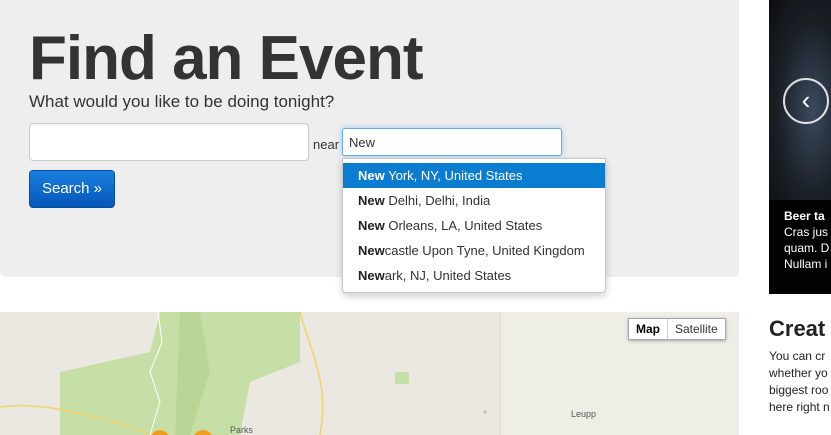 This screenshot has height=435, width=831. What do you see at coordinates (648, 329) in the screenshot?
I see `map-type-map-button: Map` at bounding box center [648, 329].